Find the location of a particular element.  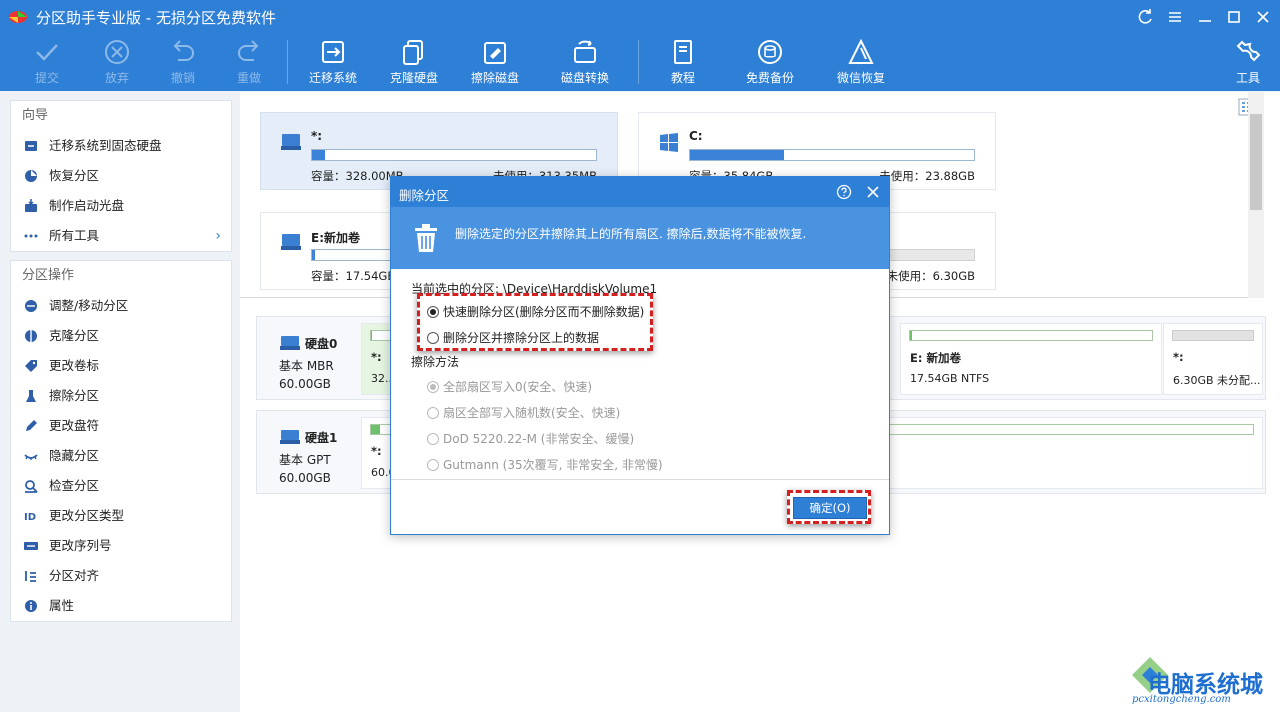

wrench-icon is located at coordinates (1248, 51).